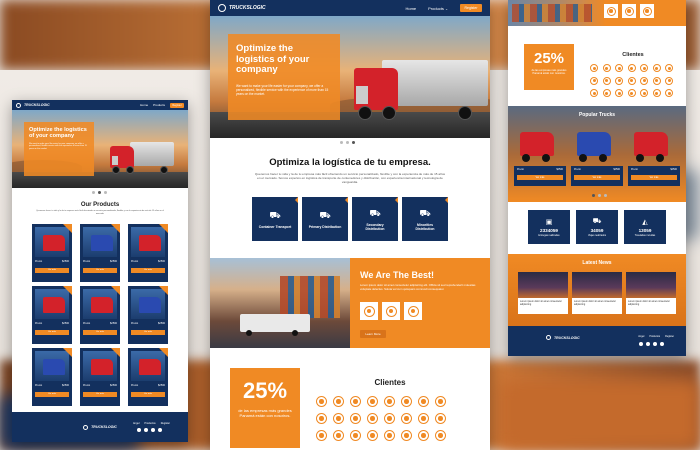 This screenshot has height=450, width=700. What do you see at coordinates (100, 205) in the screenshot?
I see `products-title: Our Products` at bounding box center [100, 205].